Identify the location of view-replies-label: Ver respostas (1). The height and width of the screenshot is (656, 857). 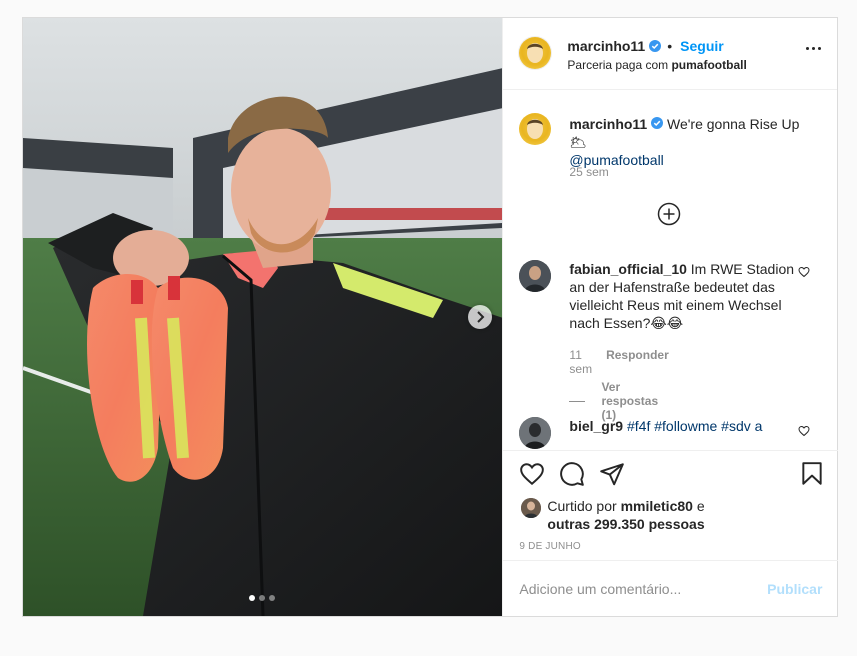
(630, 401).